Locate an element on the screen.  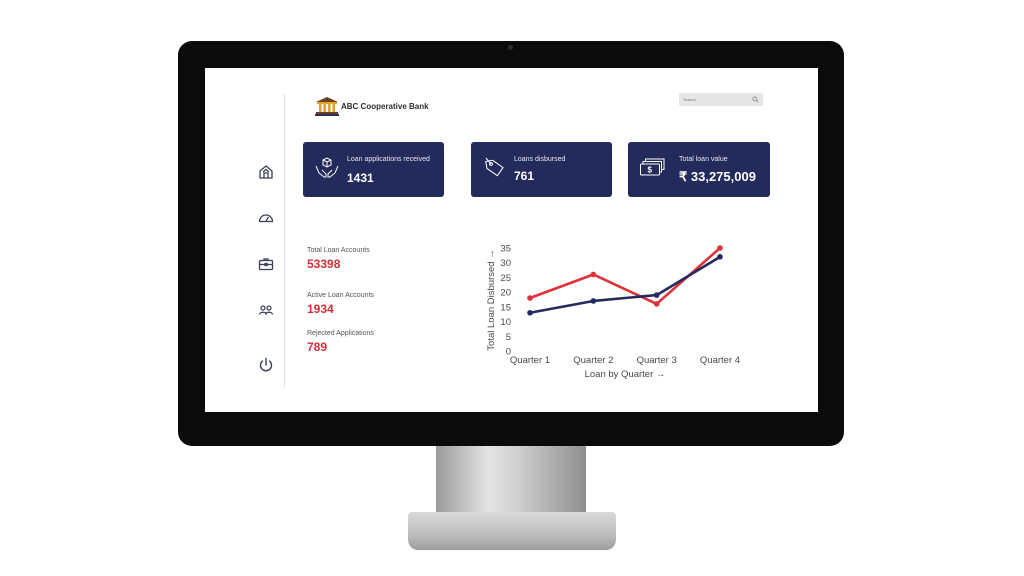
y-tick-label: 15 is located at coordinates (505, 307).